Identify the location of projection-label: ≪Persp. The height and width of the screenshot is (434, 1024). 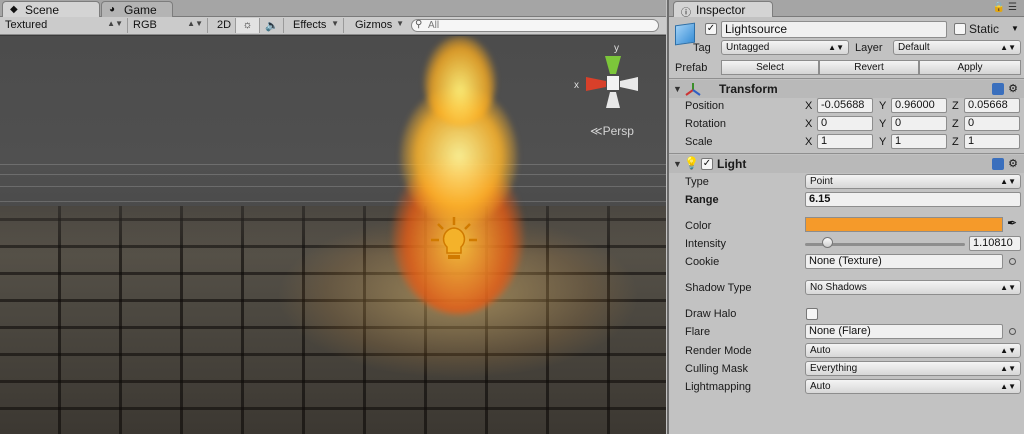
(612, 131).